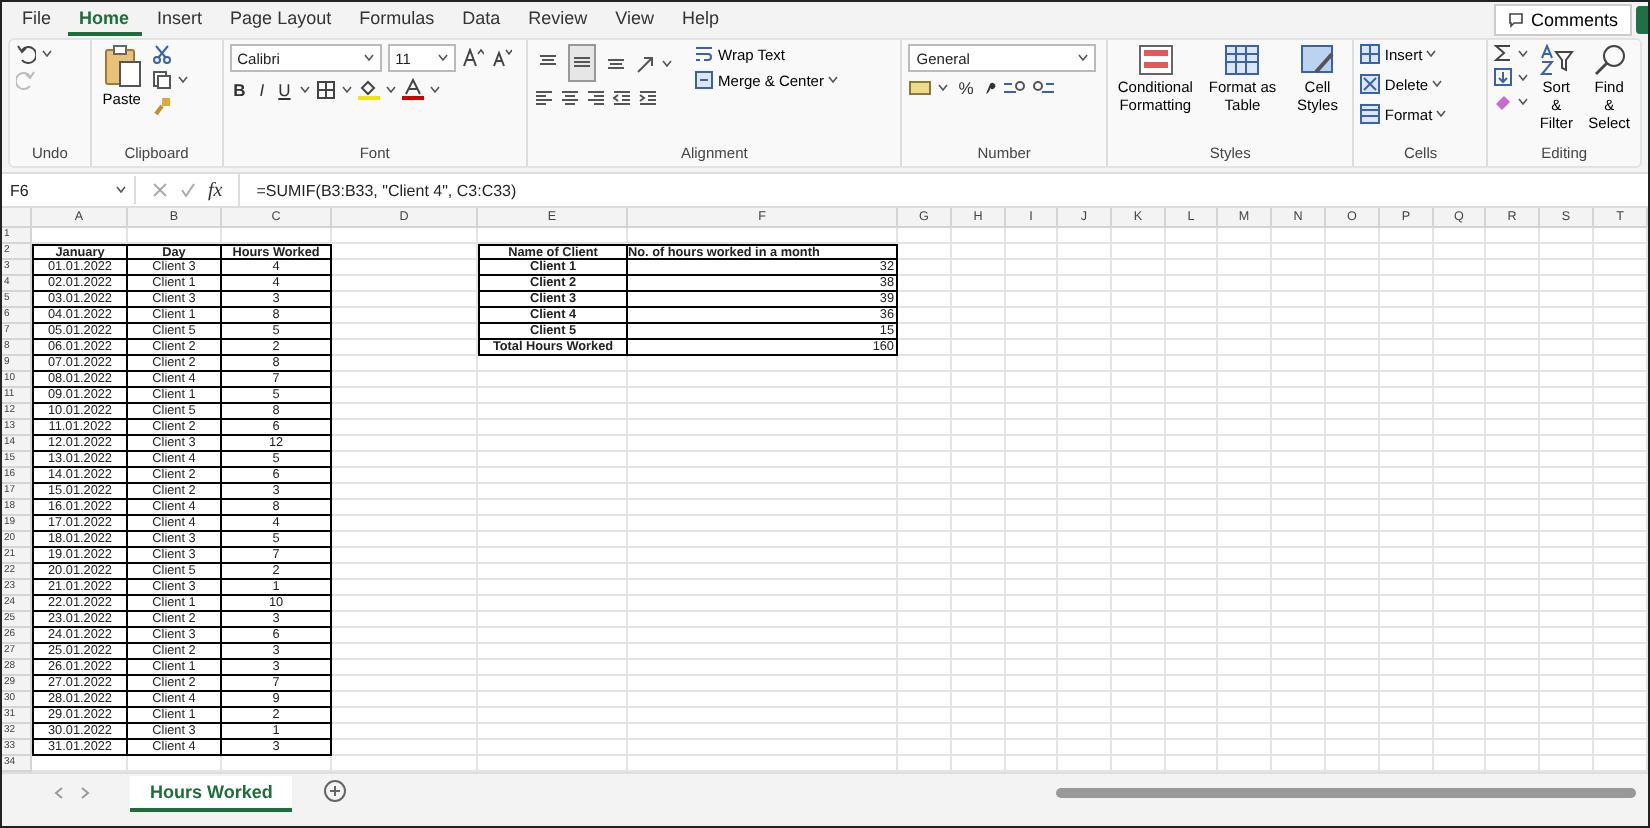  I want to click on menu-tab: Insert, so click(180, 20).